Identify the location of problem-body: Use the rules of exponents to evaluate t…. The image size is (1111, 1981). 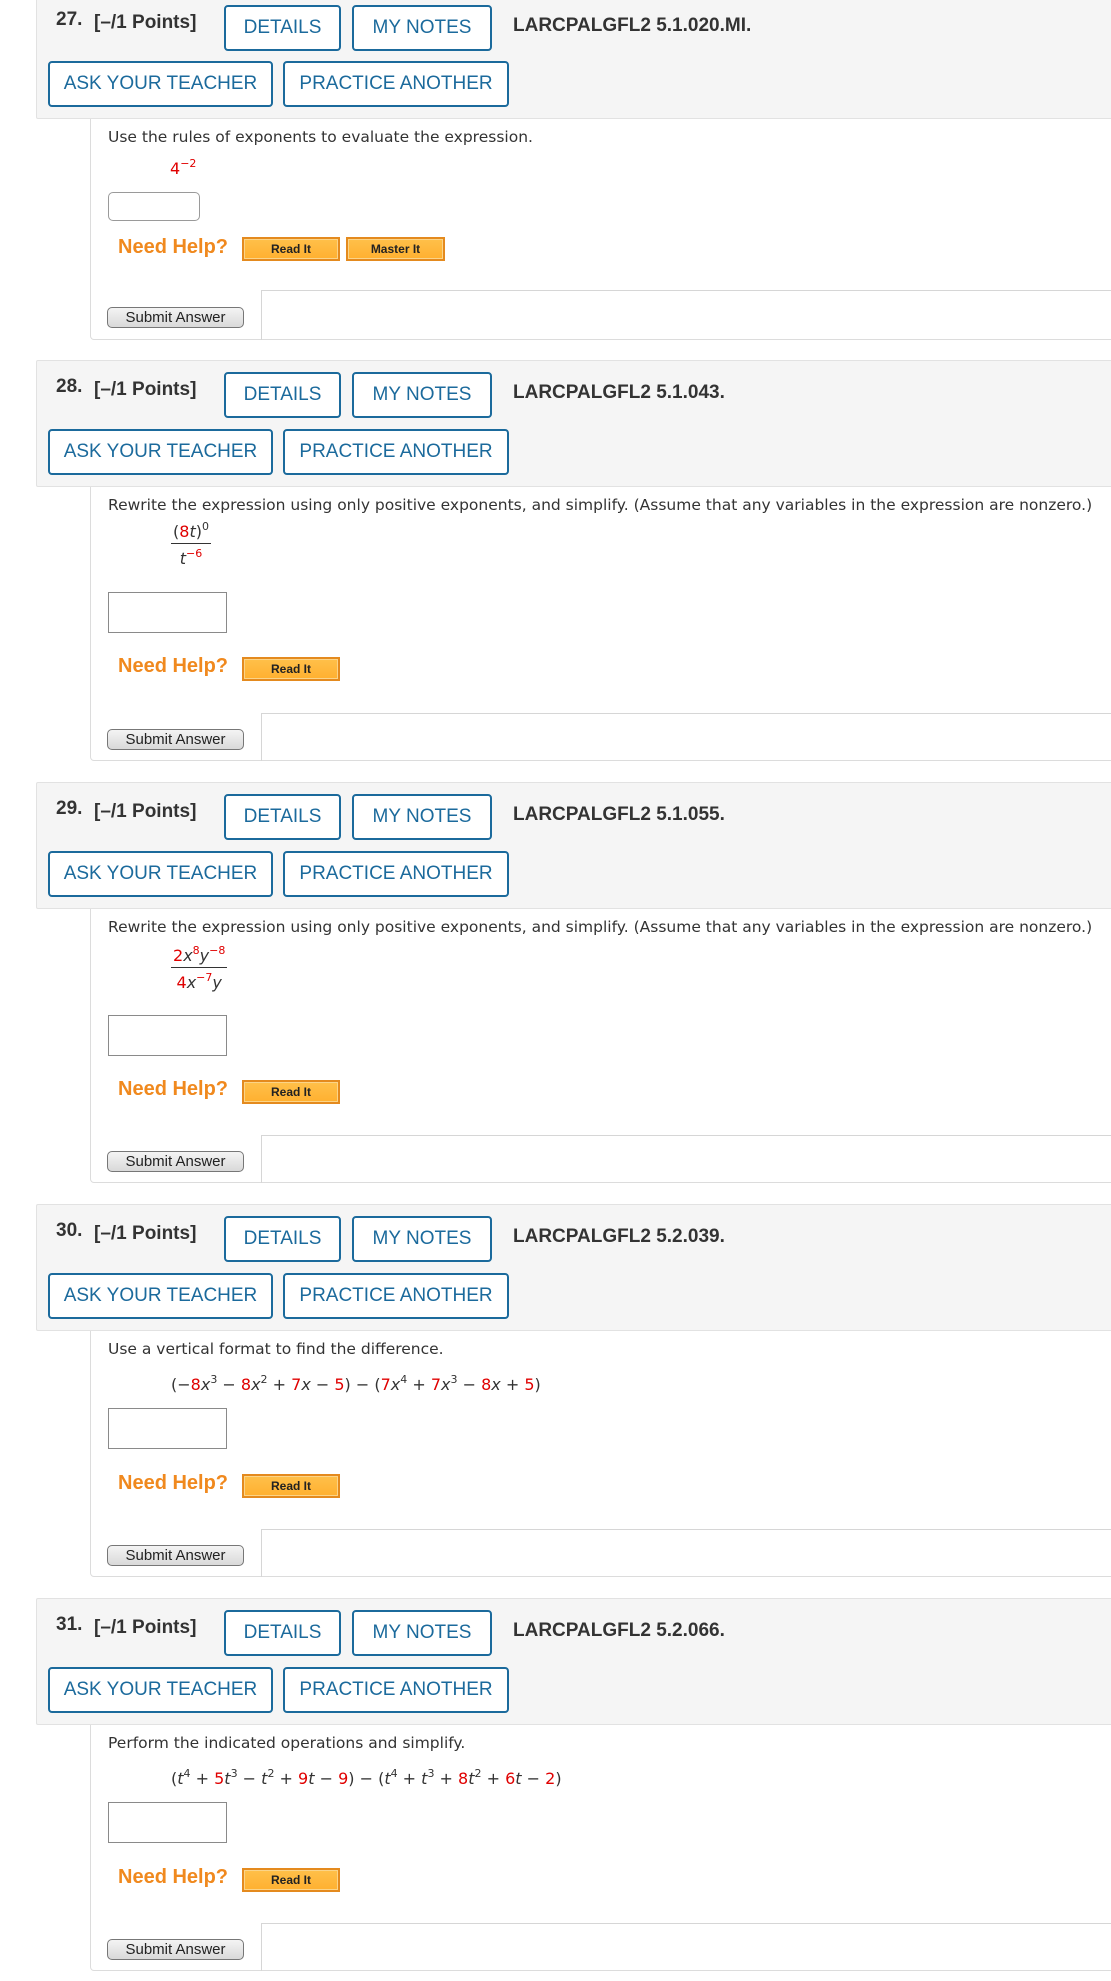
(600, 229).